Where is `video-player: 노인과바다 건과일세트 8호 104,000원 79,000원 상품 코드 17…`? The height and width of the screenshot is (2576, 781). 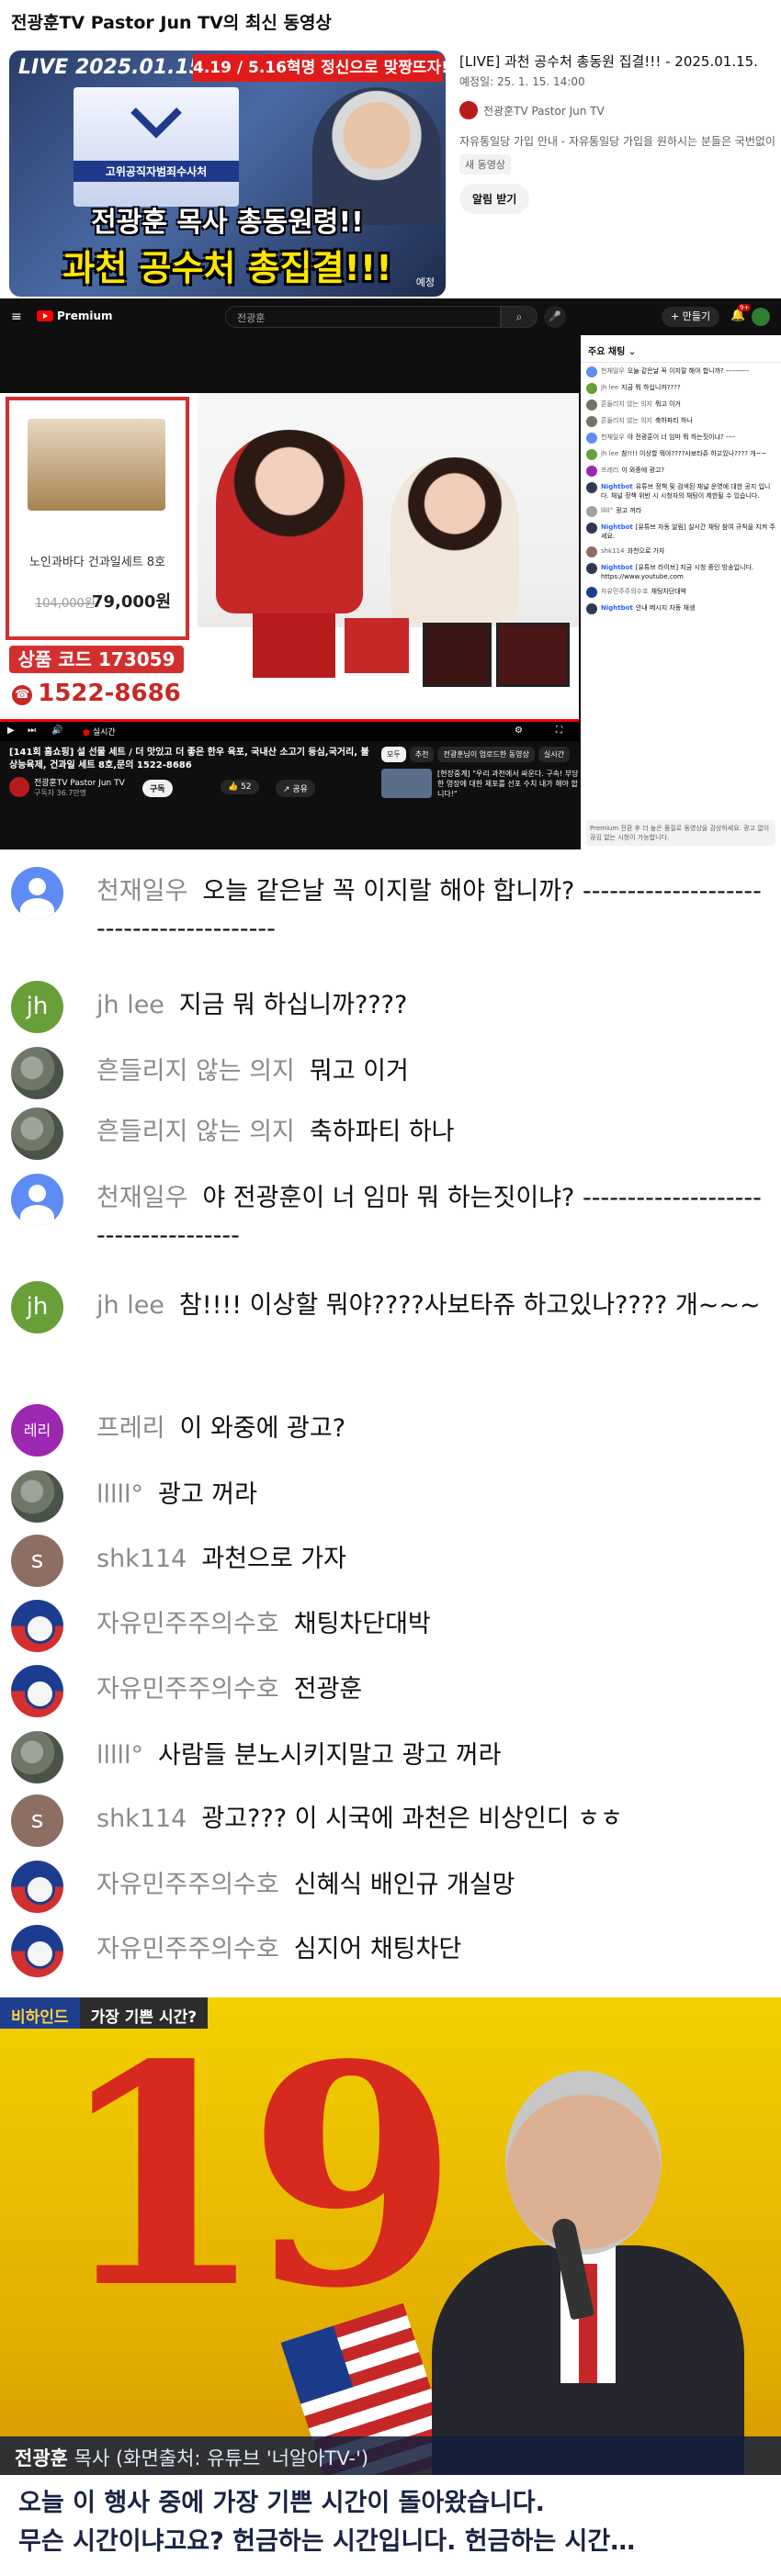 video-player: 노인과바다 건과일세트 8호 104,000원 79,000원 상품 코드 17… is located at coordinates (290, 556).